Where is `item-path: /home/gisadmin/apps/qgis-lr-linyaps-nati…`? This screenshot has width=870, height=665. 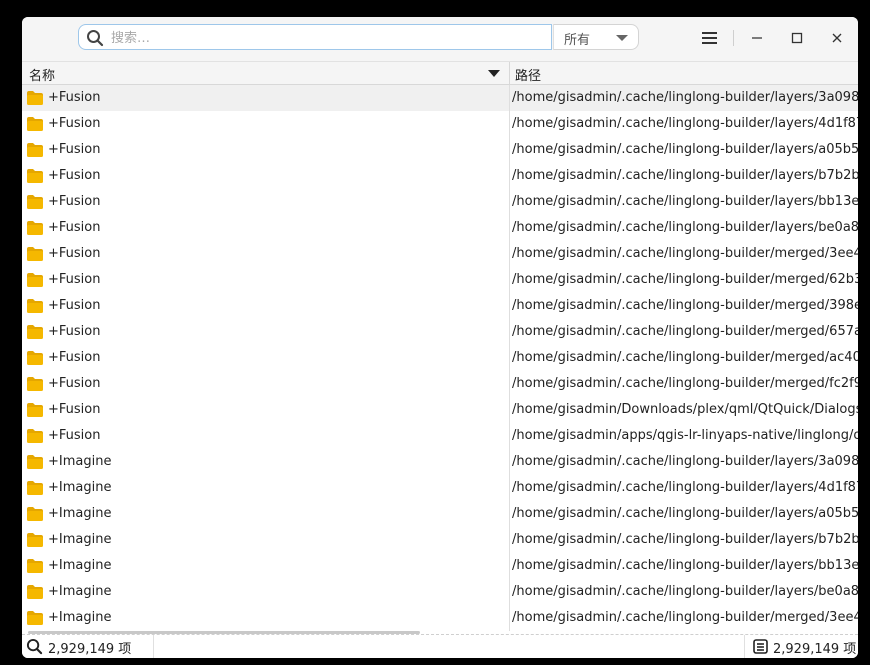 item-path: /home/gisadmin/apps/qgis-lr-linyaps-nati… is located at coordinates (685, 435).